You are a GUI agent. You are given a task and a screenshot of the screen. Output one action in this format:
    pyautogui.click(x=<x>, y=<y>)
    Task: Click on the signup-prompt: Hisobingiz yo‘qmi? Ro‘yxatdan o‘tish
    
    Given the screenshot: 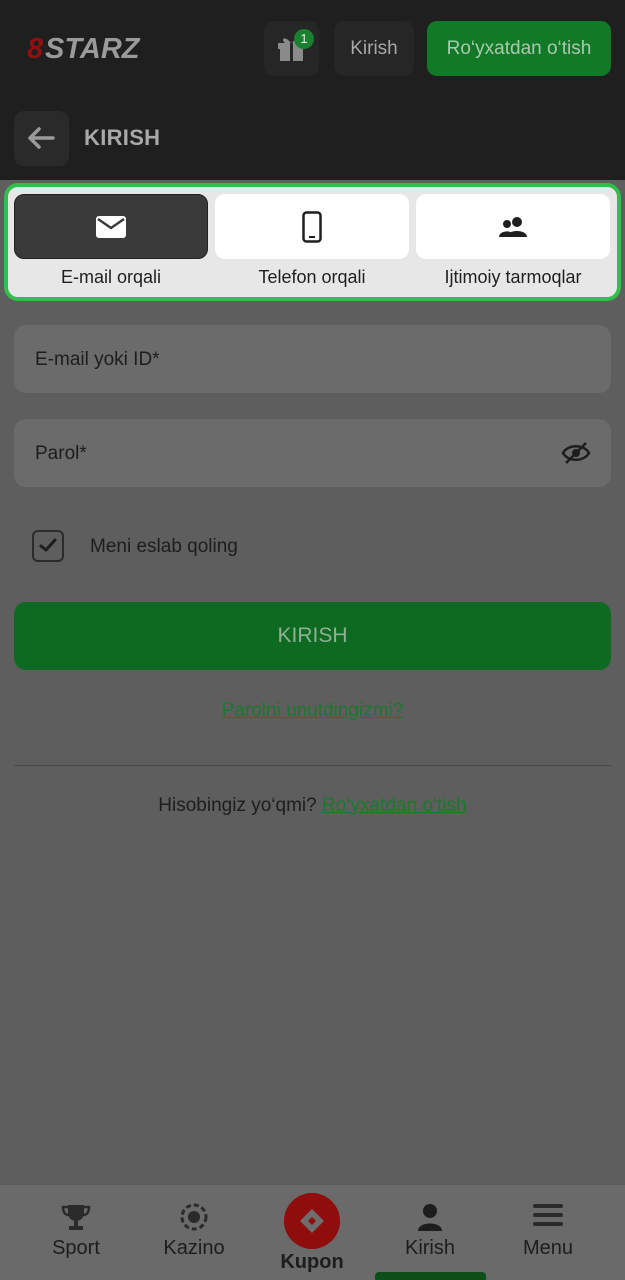 What is the action you would take?
    pyautogui.click(x=312, y=806)
    